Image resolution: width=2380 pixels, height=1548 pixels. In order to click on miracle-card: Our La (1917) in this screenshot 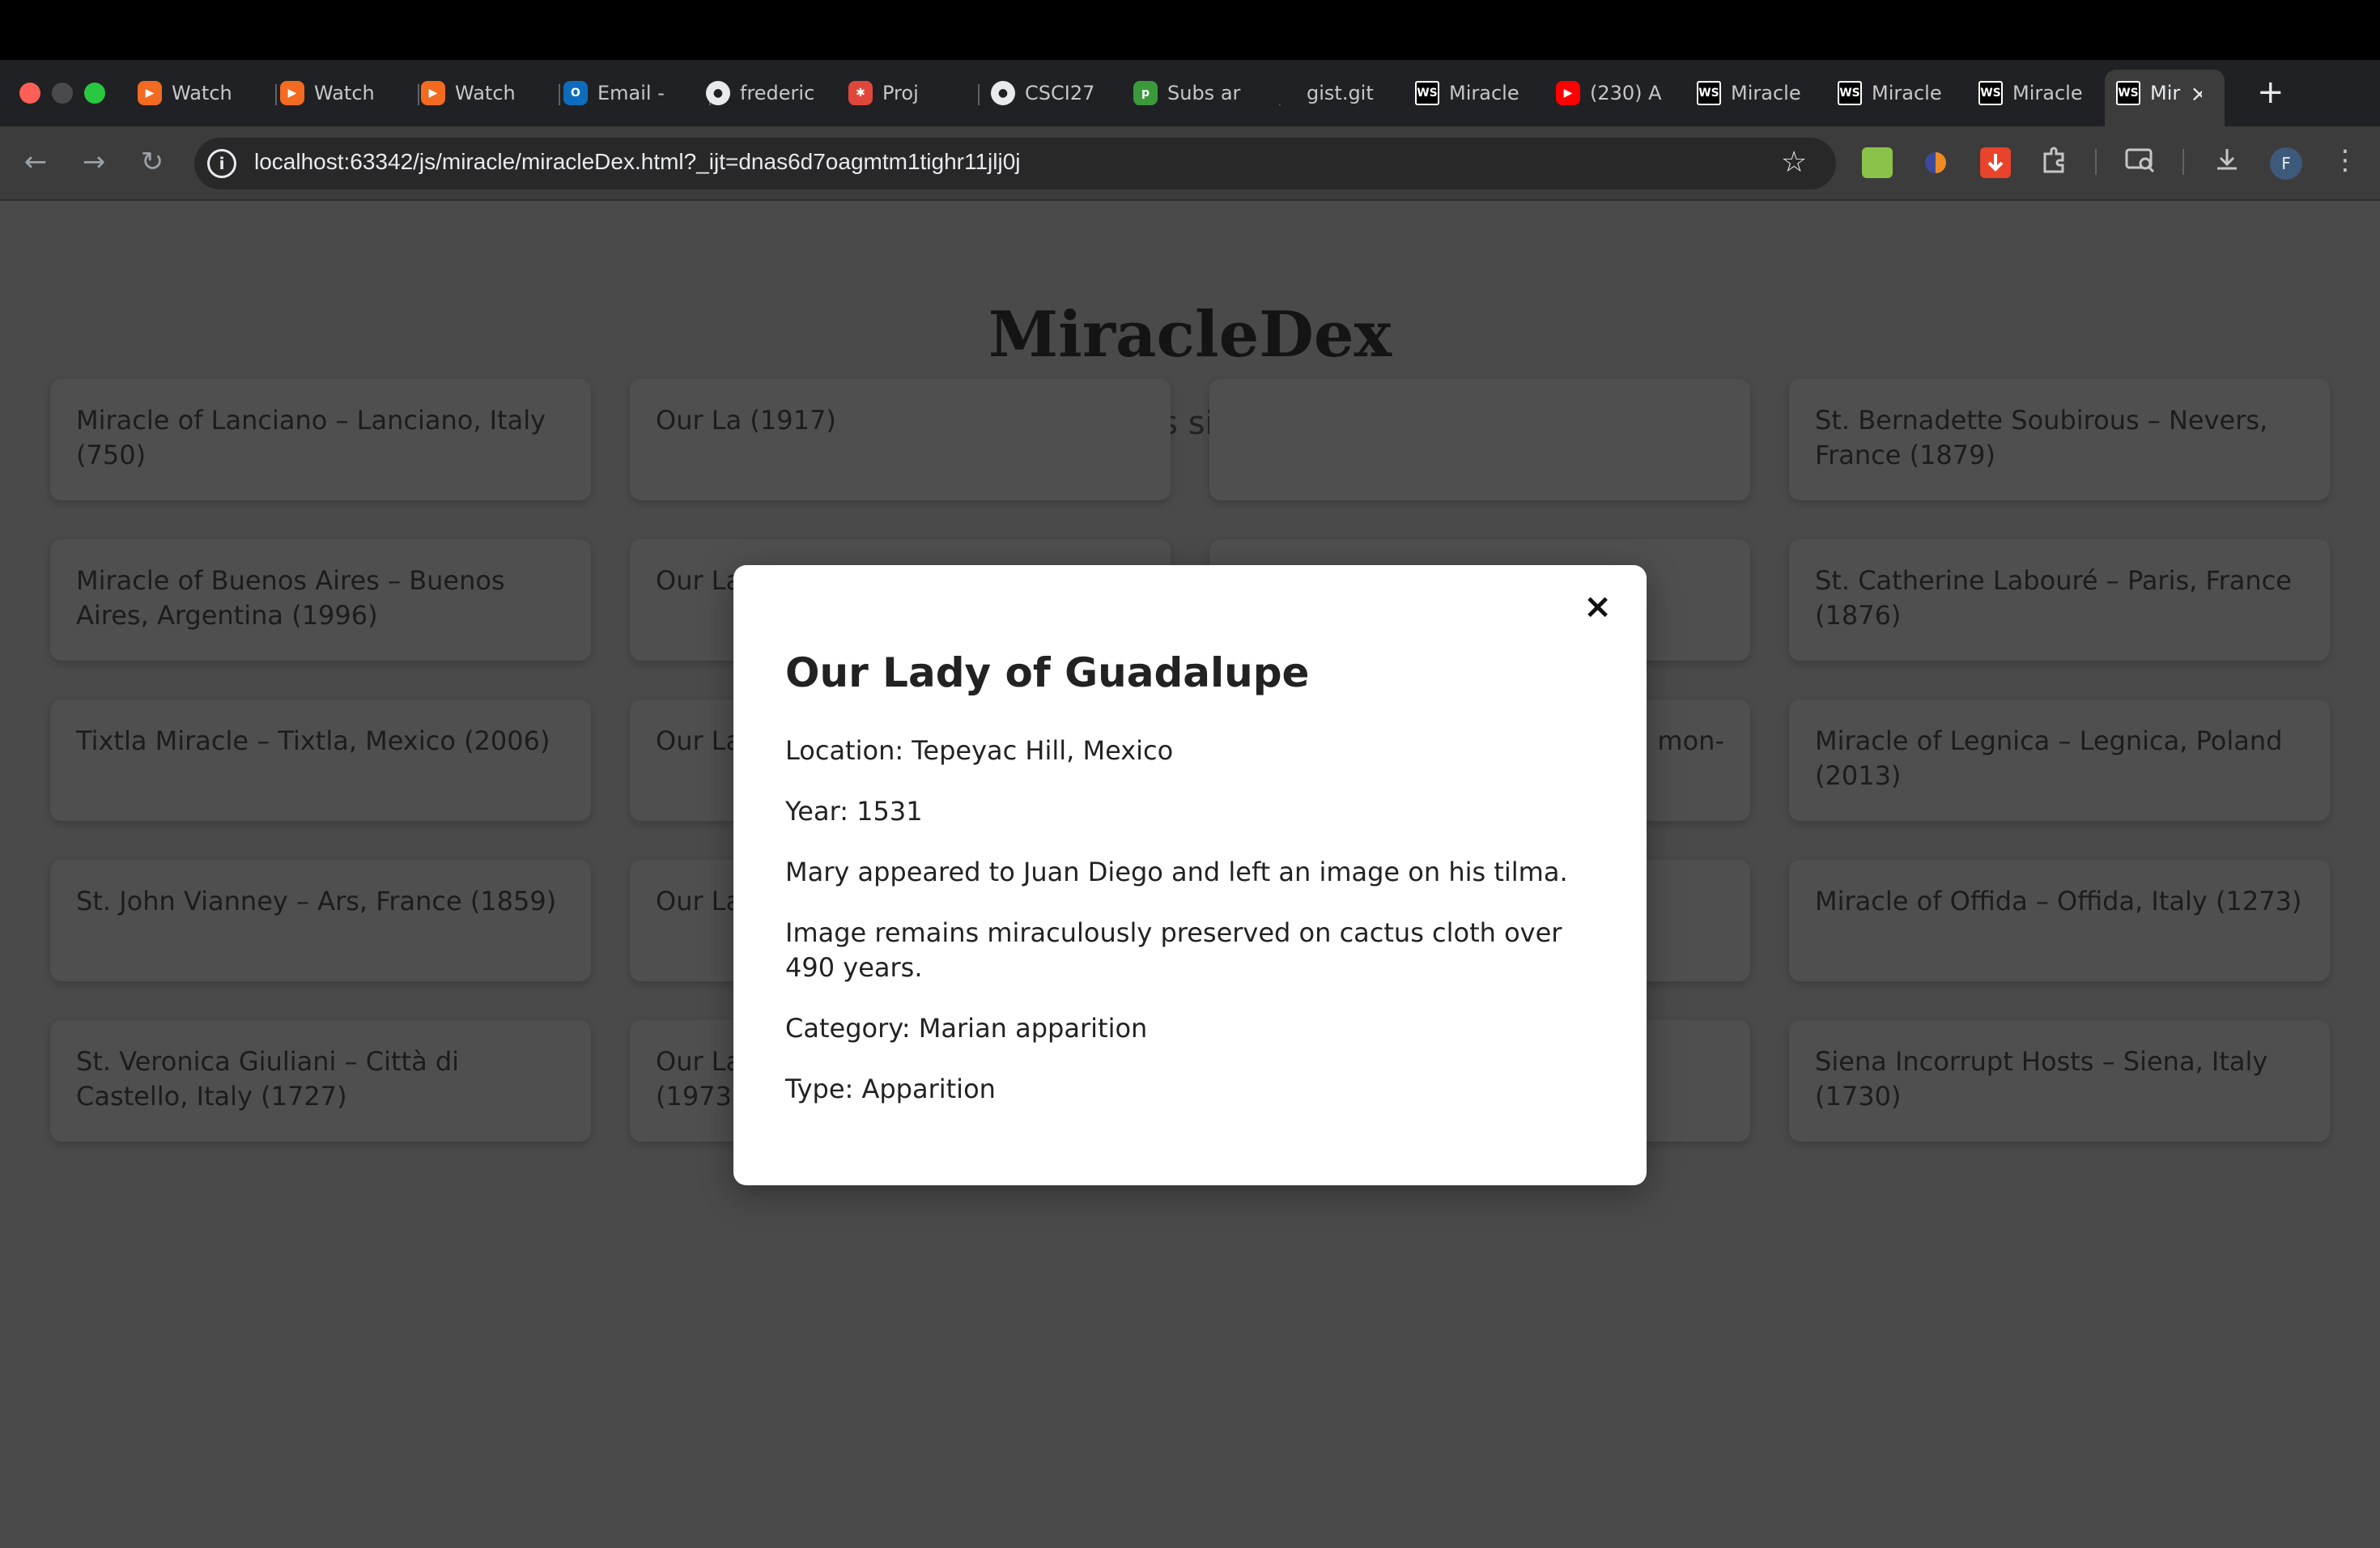, I will do `click(901, 440)`.